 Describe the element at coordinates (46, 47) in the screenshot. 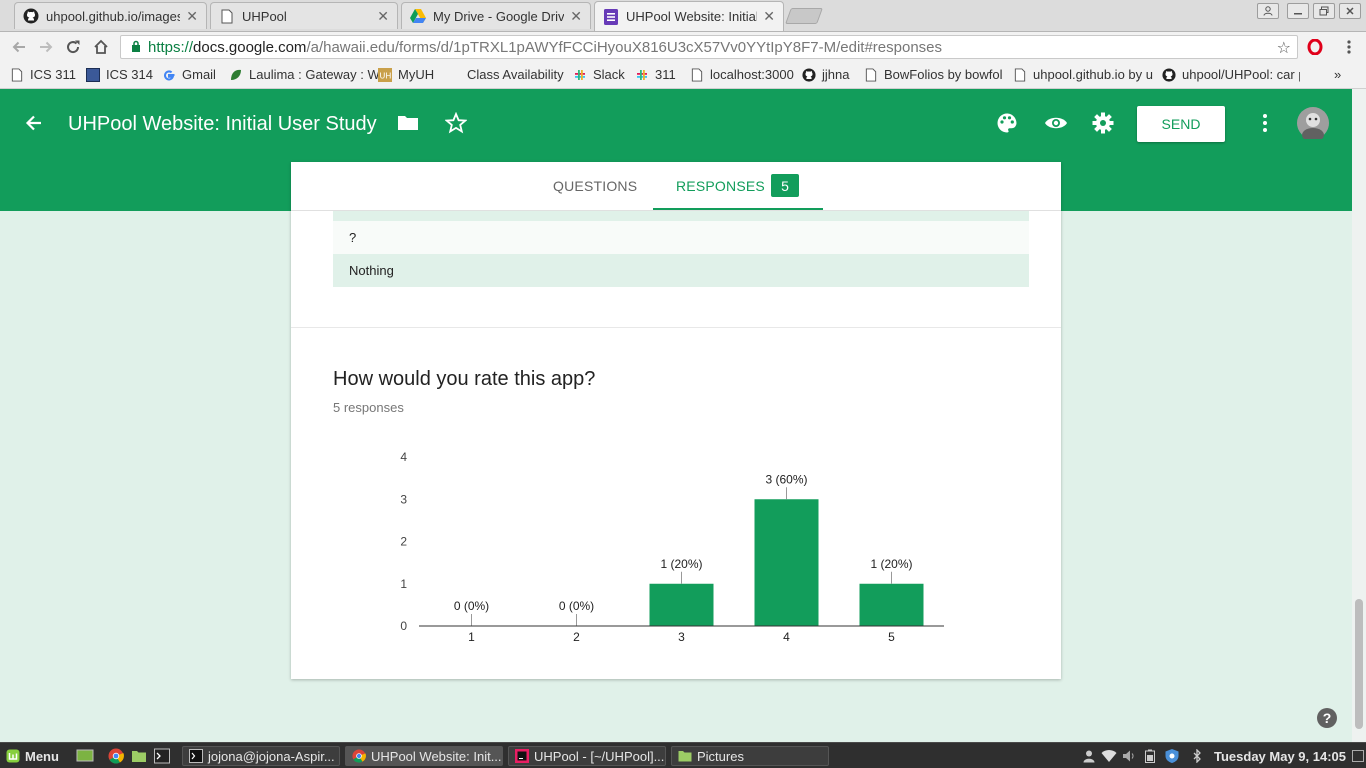

I see `forward-arrow-icon` at that location.